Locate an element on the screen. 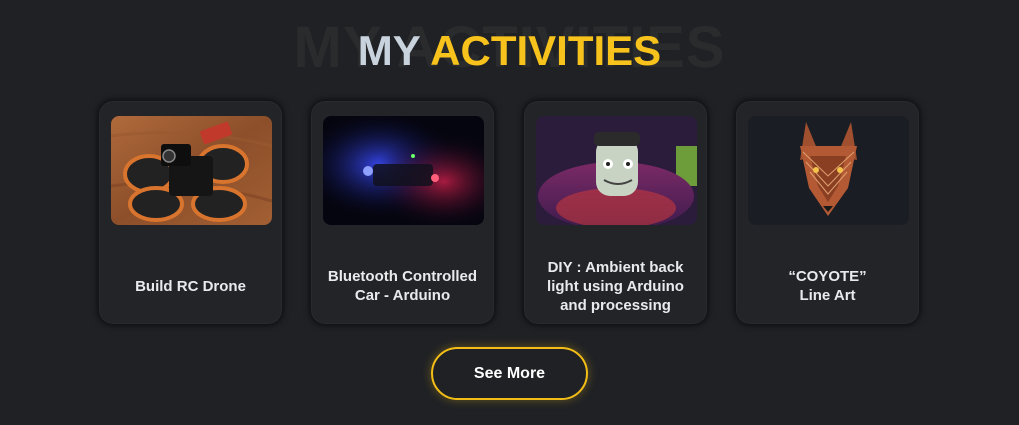 The width and height of the screenshot is (1019, 425). title-activities: ACTIVITIES is located at coordinates (546, 50).